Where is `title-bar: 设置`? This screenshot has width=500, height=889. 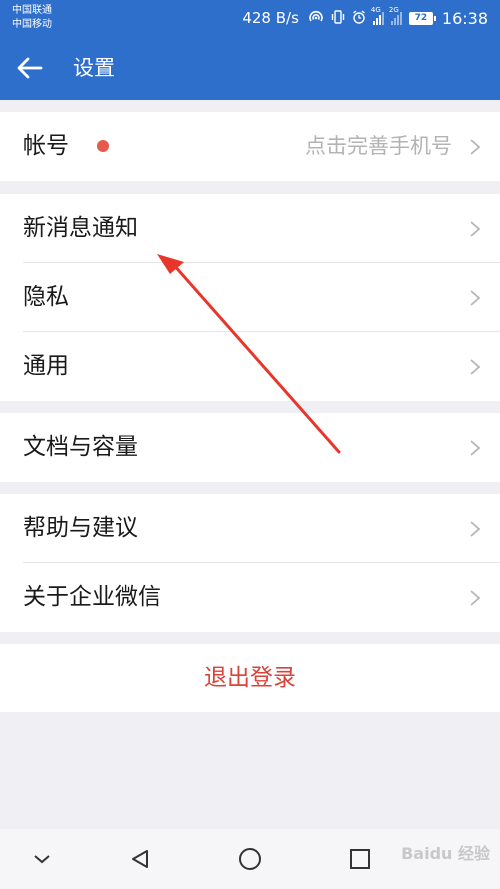 title-bar: 设置 is located at coordinates (250, 68).